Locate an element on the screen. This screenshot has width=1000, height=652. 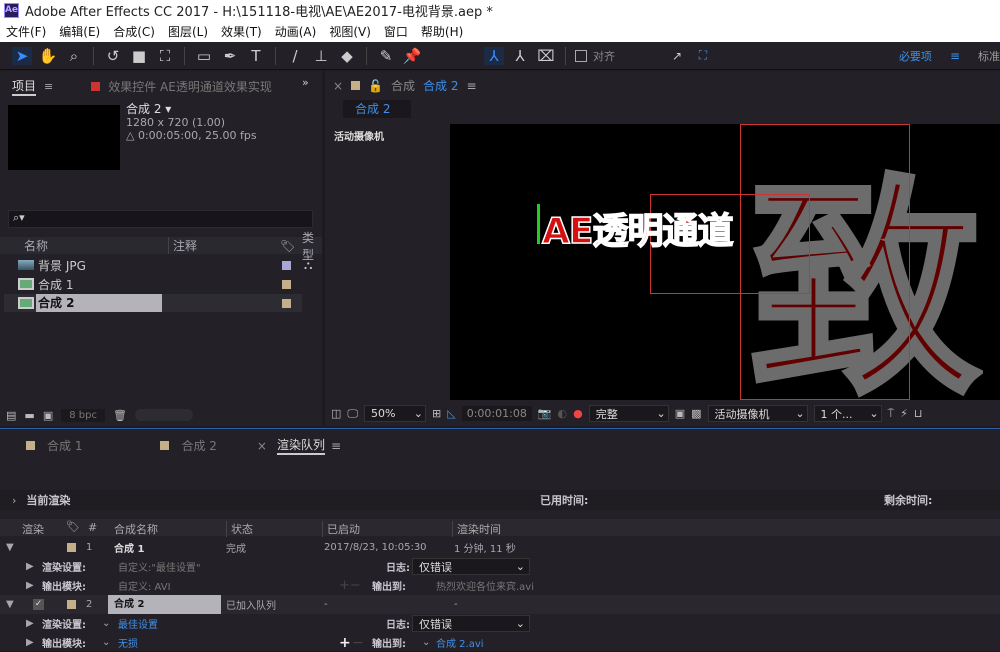
output-to-value: 热烈欢迎各位来宾.avi is located at coordinates (485, 585).